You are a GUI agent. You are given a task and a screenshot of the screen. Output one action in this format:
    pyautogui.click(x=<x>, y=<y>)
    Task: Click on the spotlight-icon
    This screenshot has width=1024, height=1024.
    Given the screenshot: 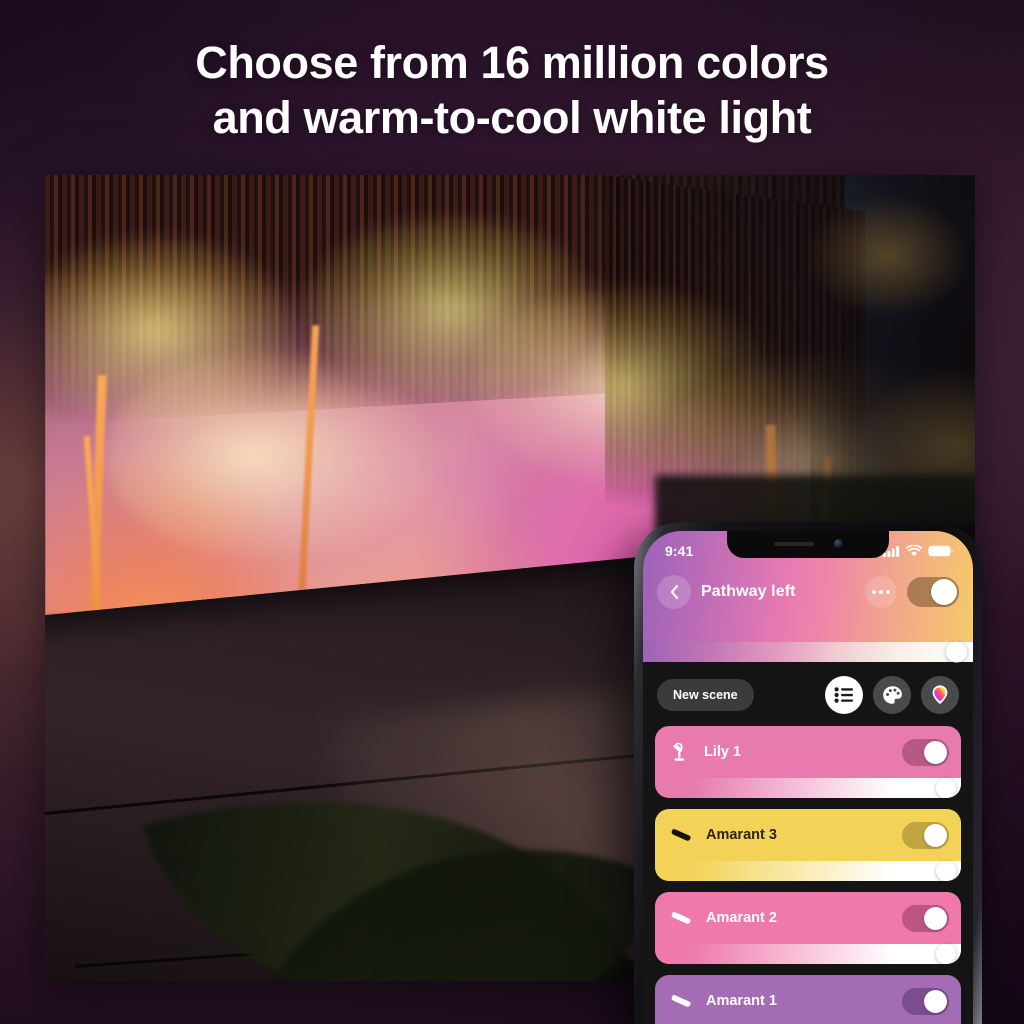 What is the action you would take?
    pyautogui.click(x=680, y=752)
    